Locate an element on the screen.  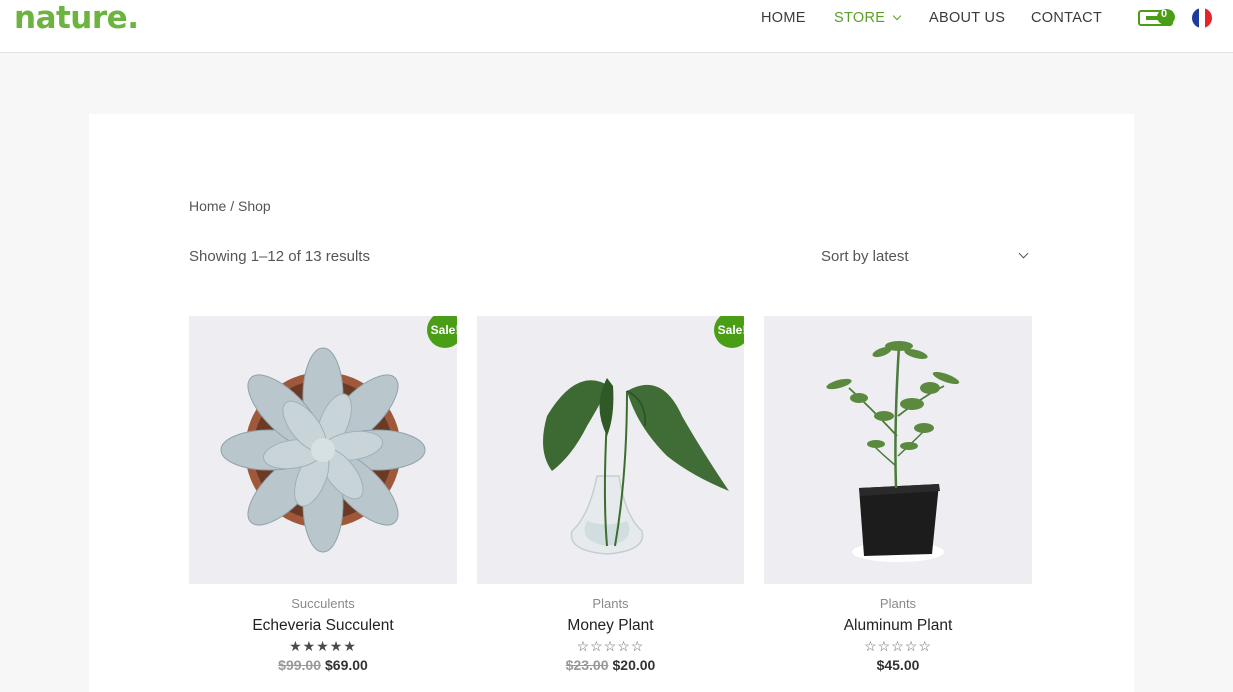
product-image-aluminum-plant is located at coordinates (898, 450).